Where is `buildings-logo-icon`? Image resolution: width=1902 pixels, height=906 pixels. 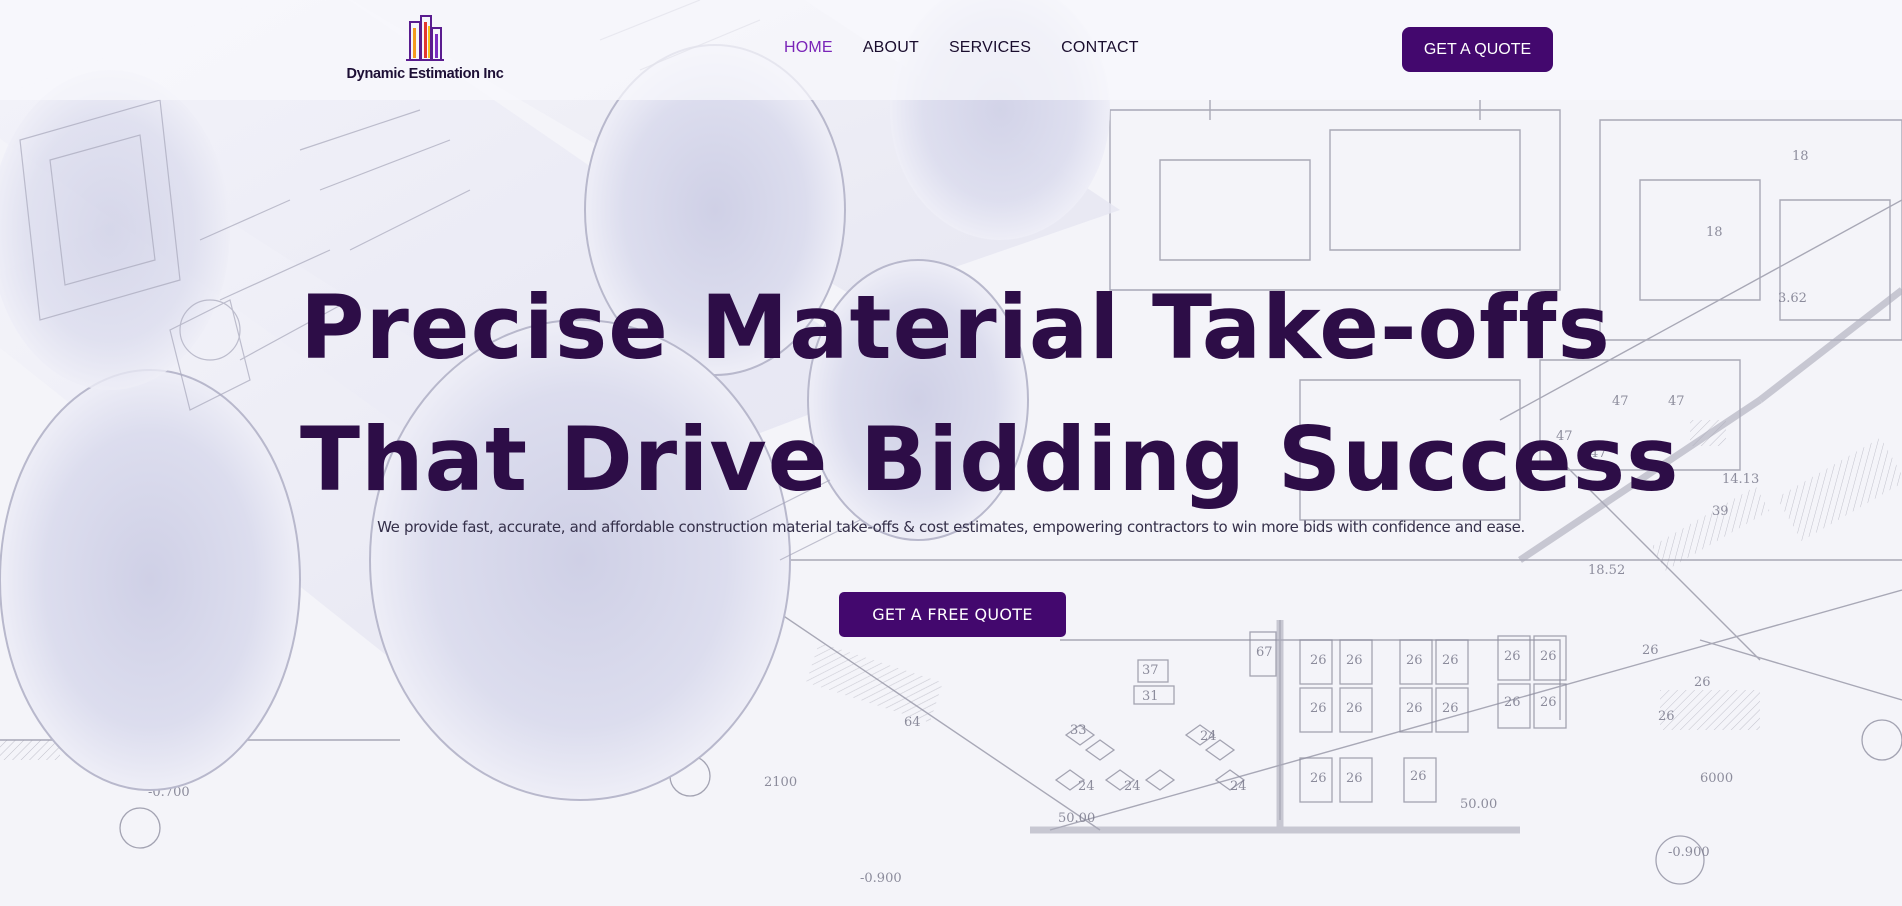 buildings-logo-icon is located at coordinates (425, 38).